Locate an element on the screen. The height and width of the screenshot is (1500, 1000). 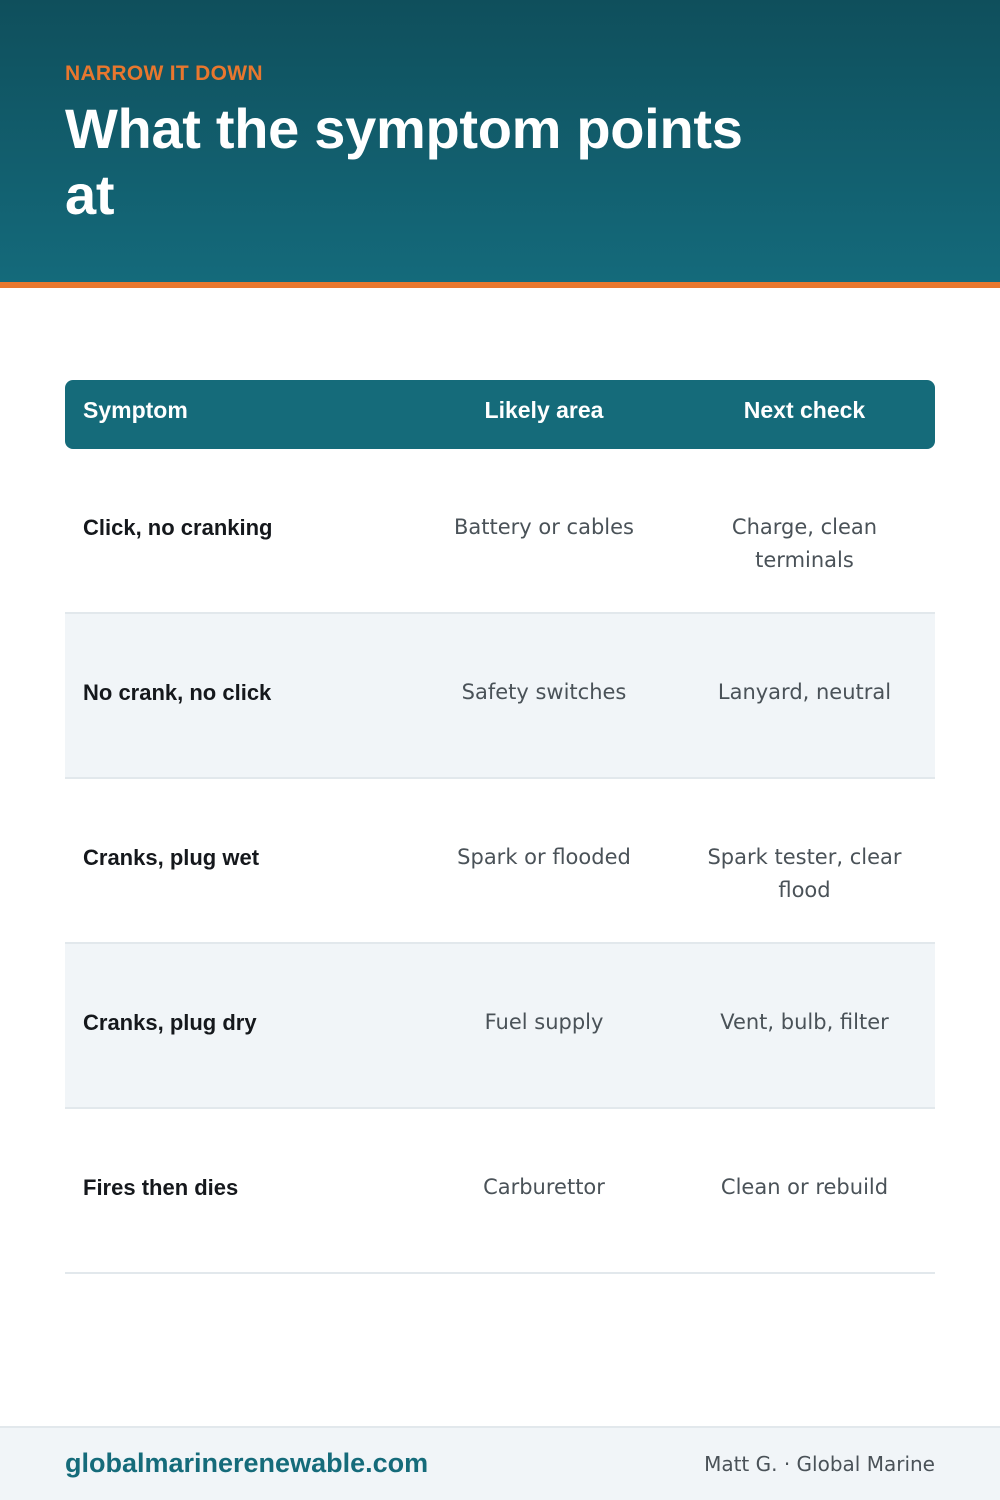
table-header-row: Symptom Likely area Next check is located at coordinates (500, 414).